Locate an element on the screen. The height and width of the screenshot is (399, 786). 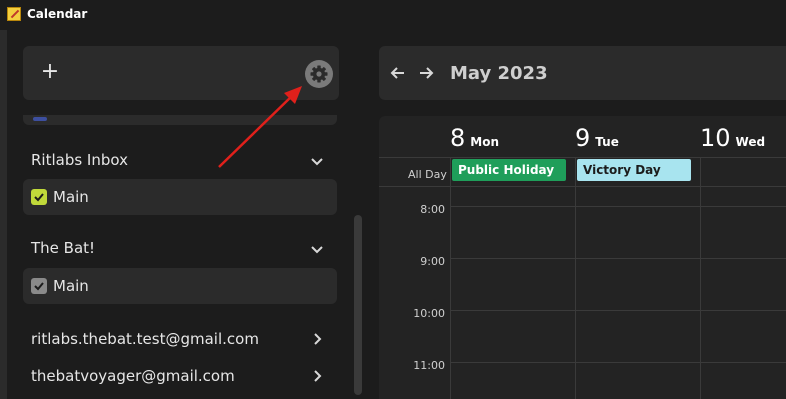
day-name: Wed is located at coordinates (750, 142).